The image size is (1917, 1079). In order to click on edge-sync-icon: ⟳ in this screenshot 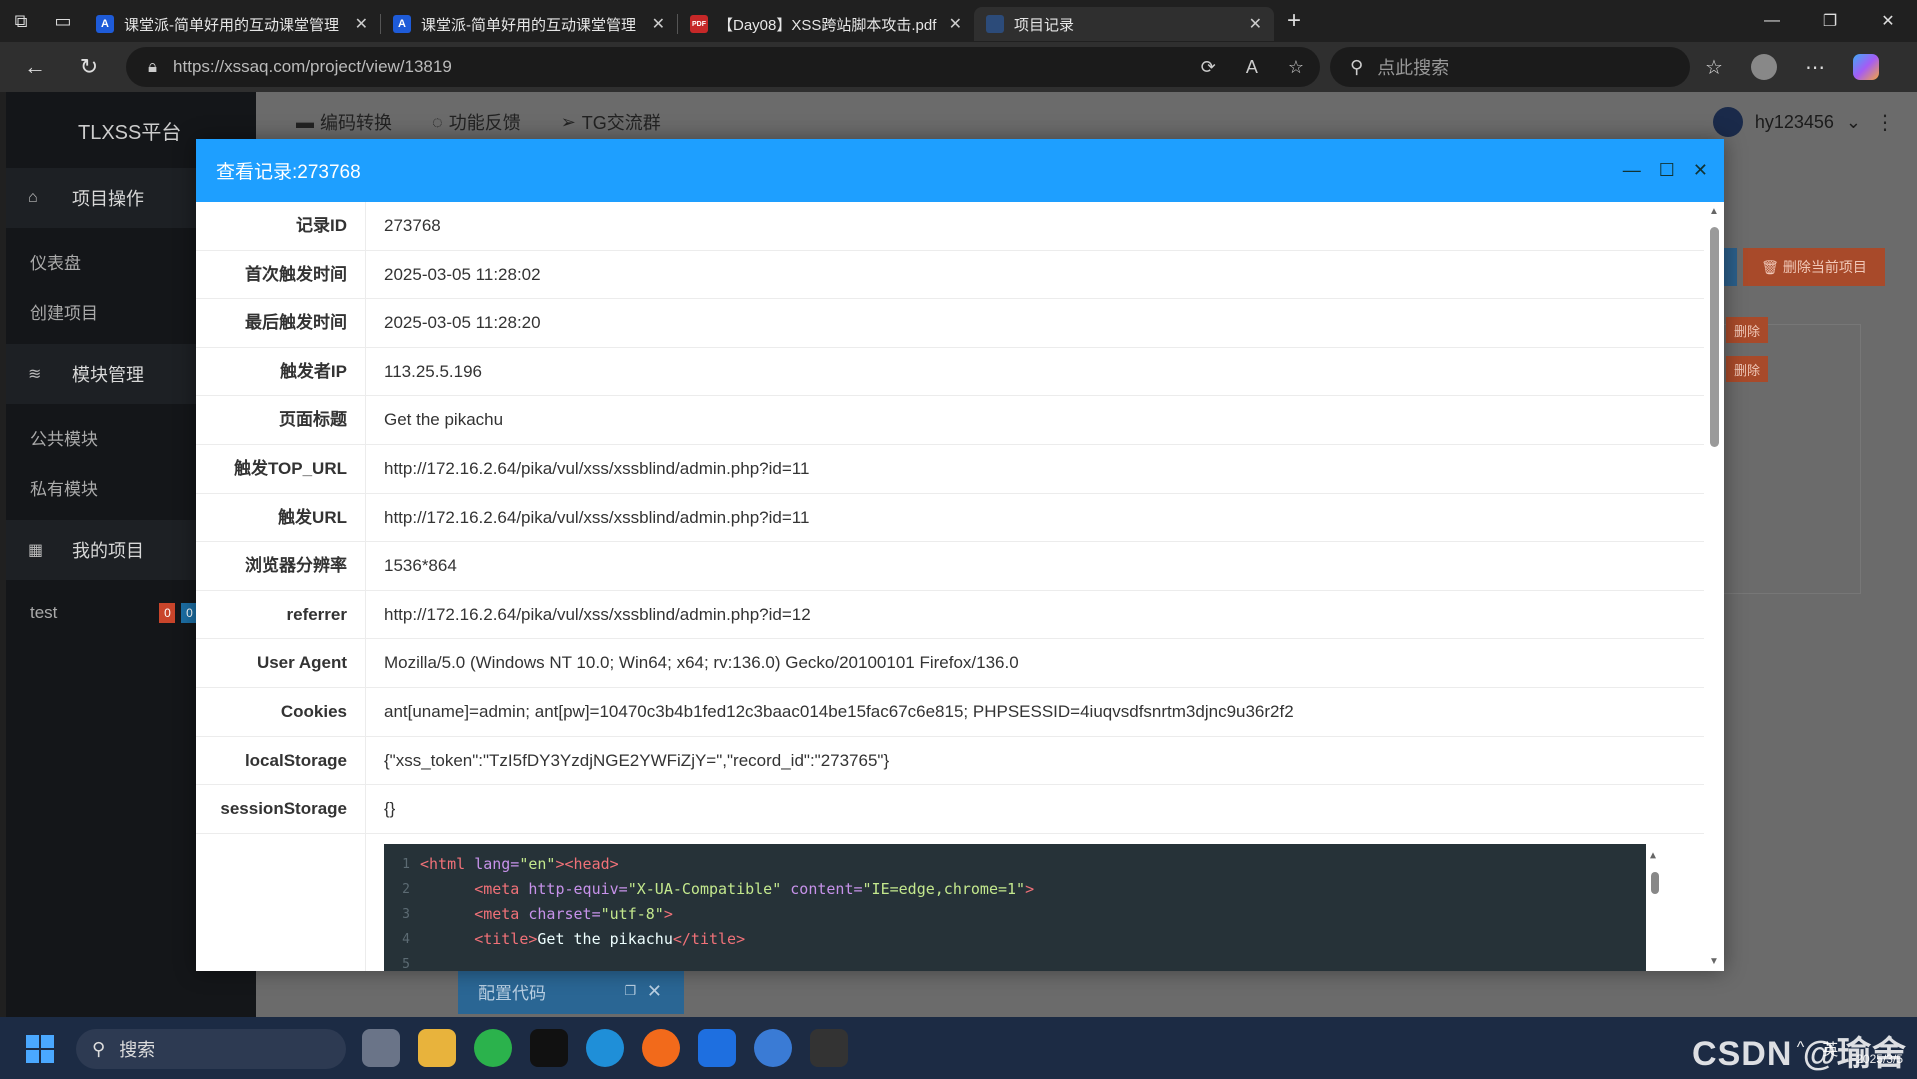, I will do `click(1208, 67)`.